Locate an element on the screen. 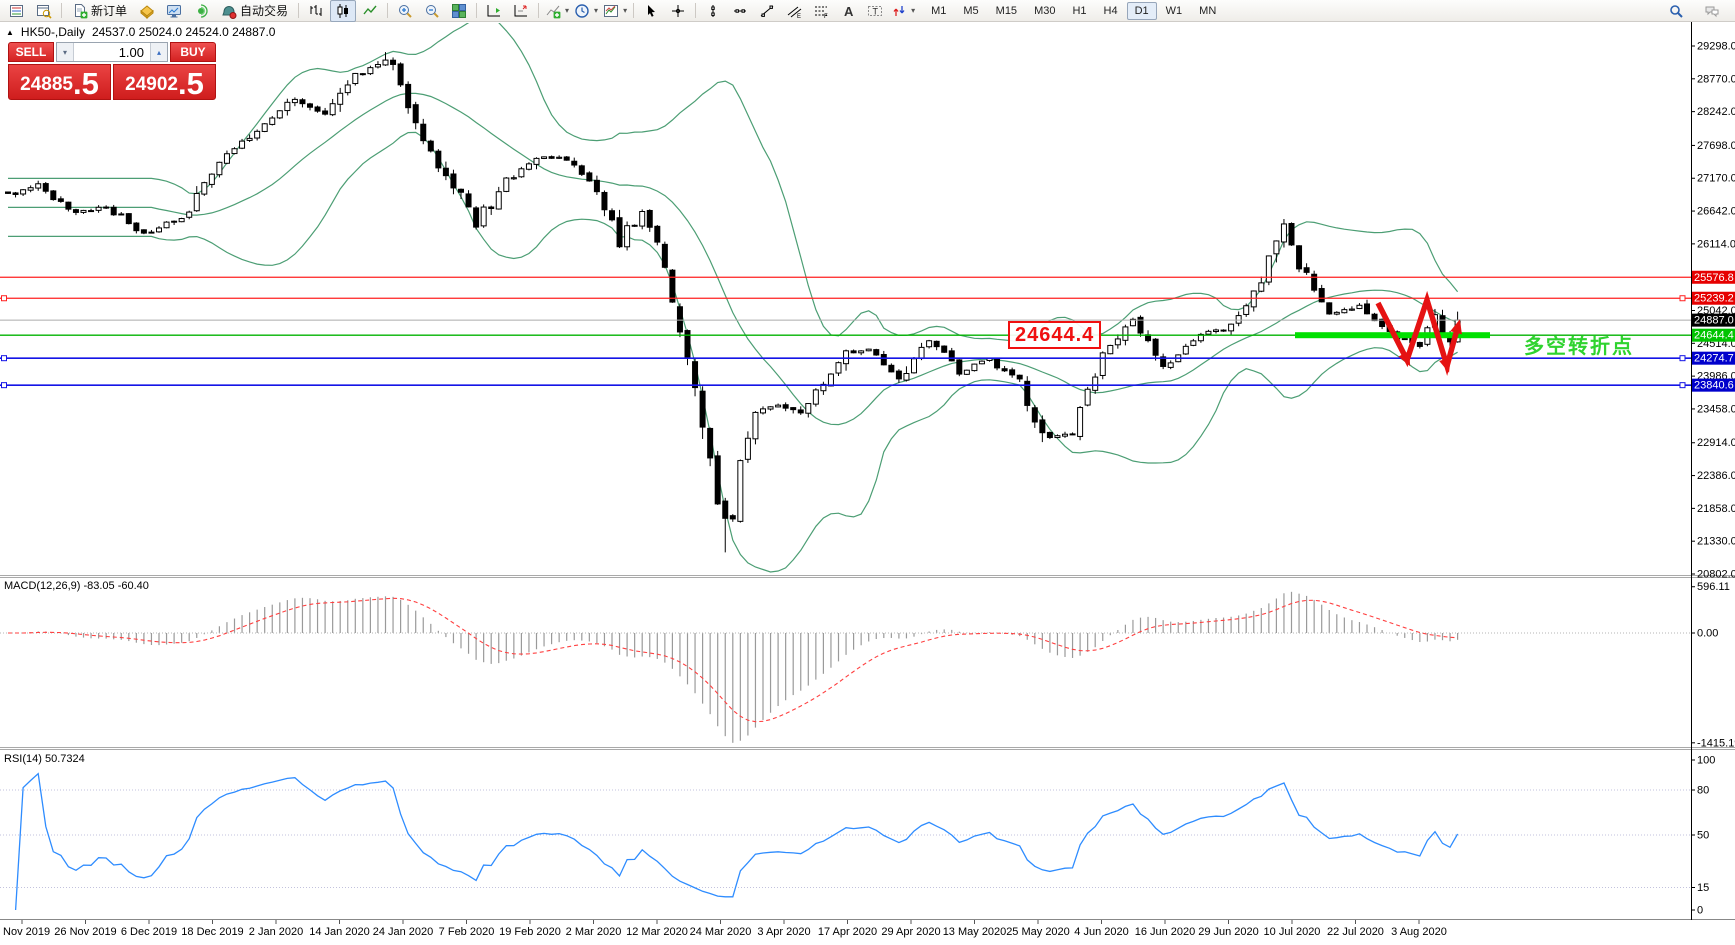 The height and width of the screenshot is (945, 1735). toolbar-separator is located at coordinates (696, 10).